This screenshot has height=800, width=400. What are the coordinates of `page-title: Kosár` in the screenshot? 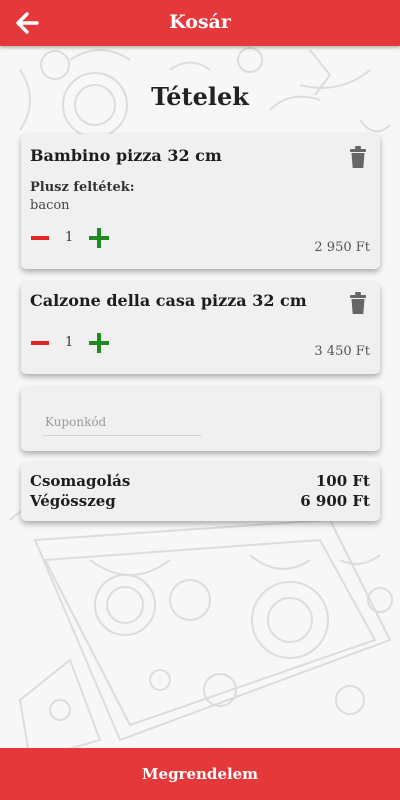 It's located at (200, 22).